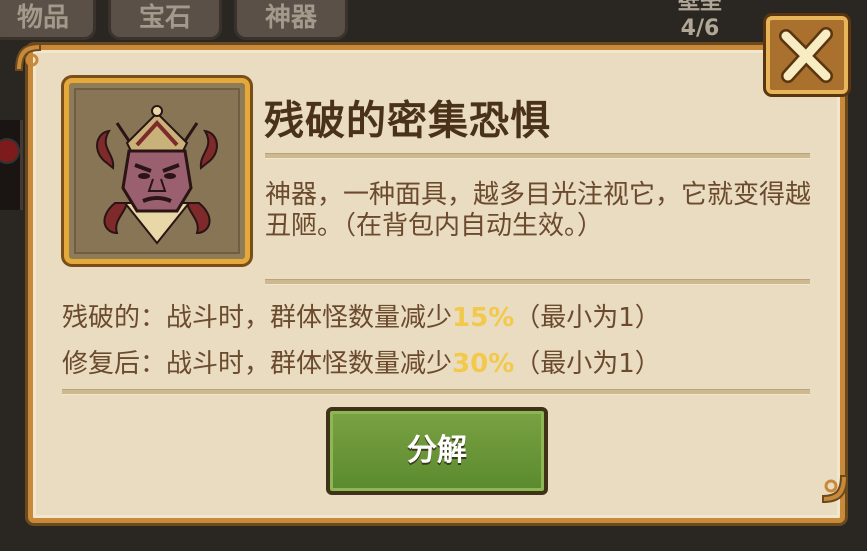 The image size is (867, 551). I want to click on tab-items: 物品, so click(48, 20).